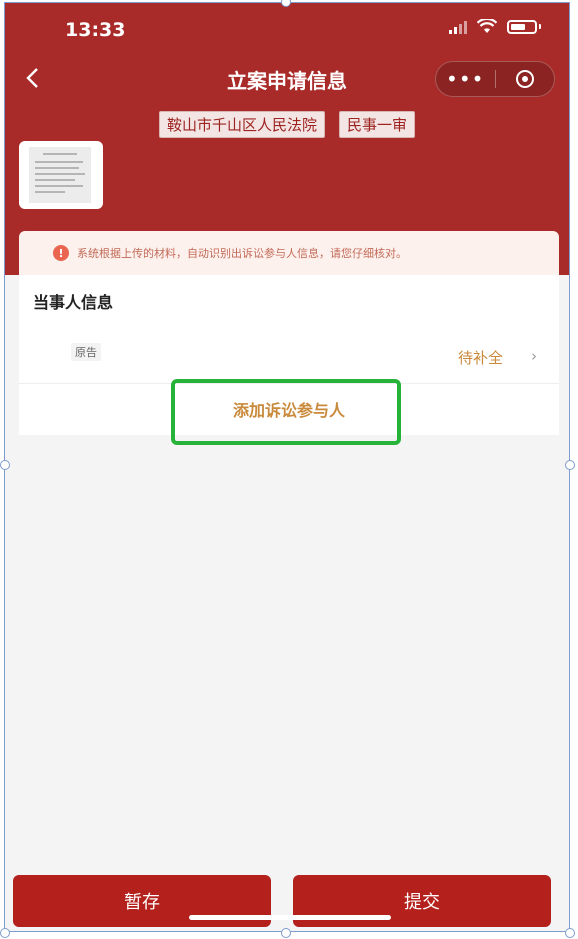  I want to click on section-title: 当事人信息, so click(73, 302).